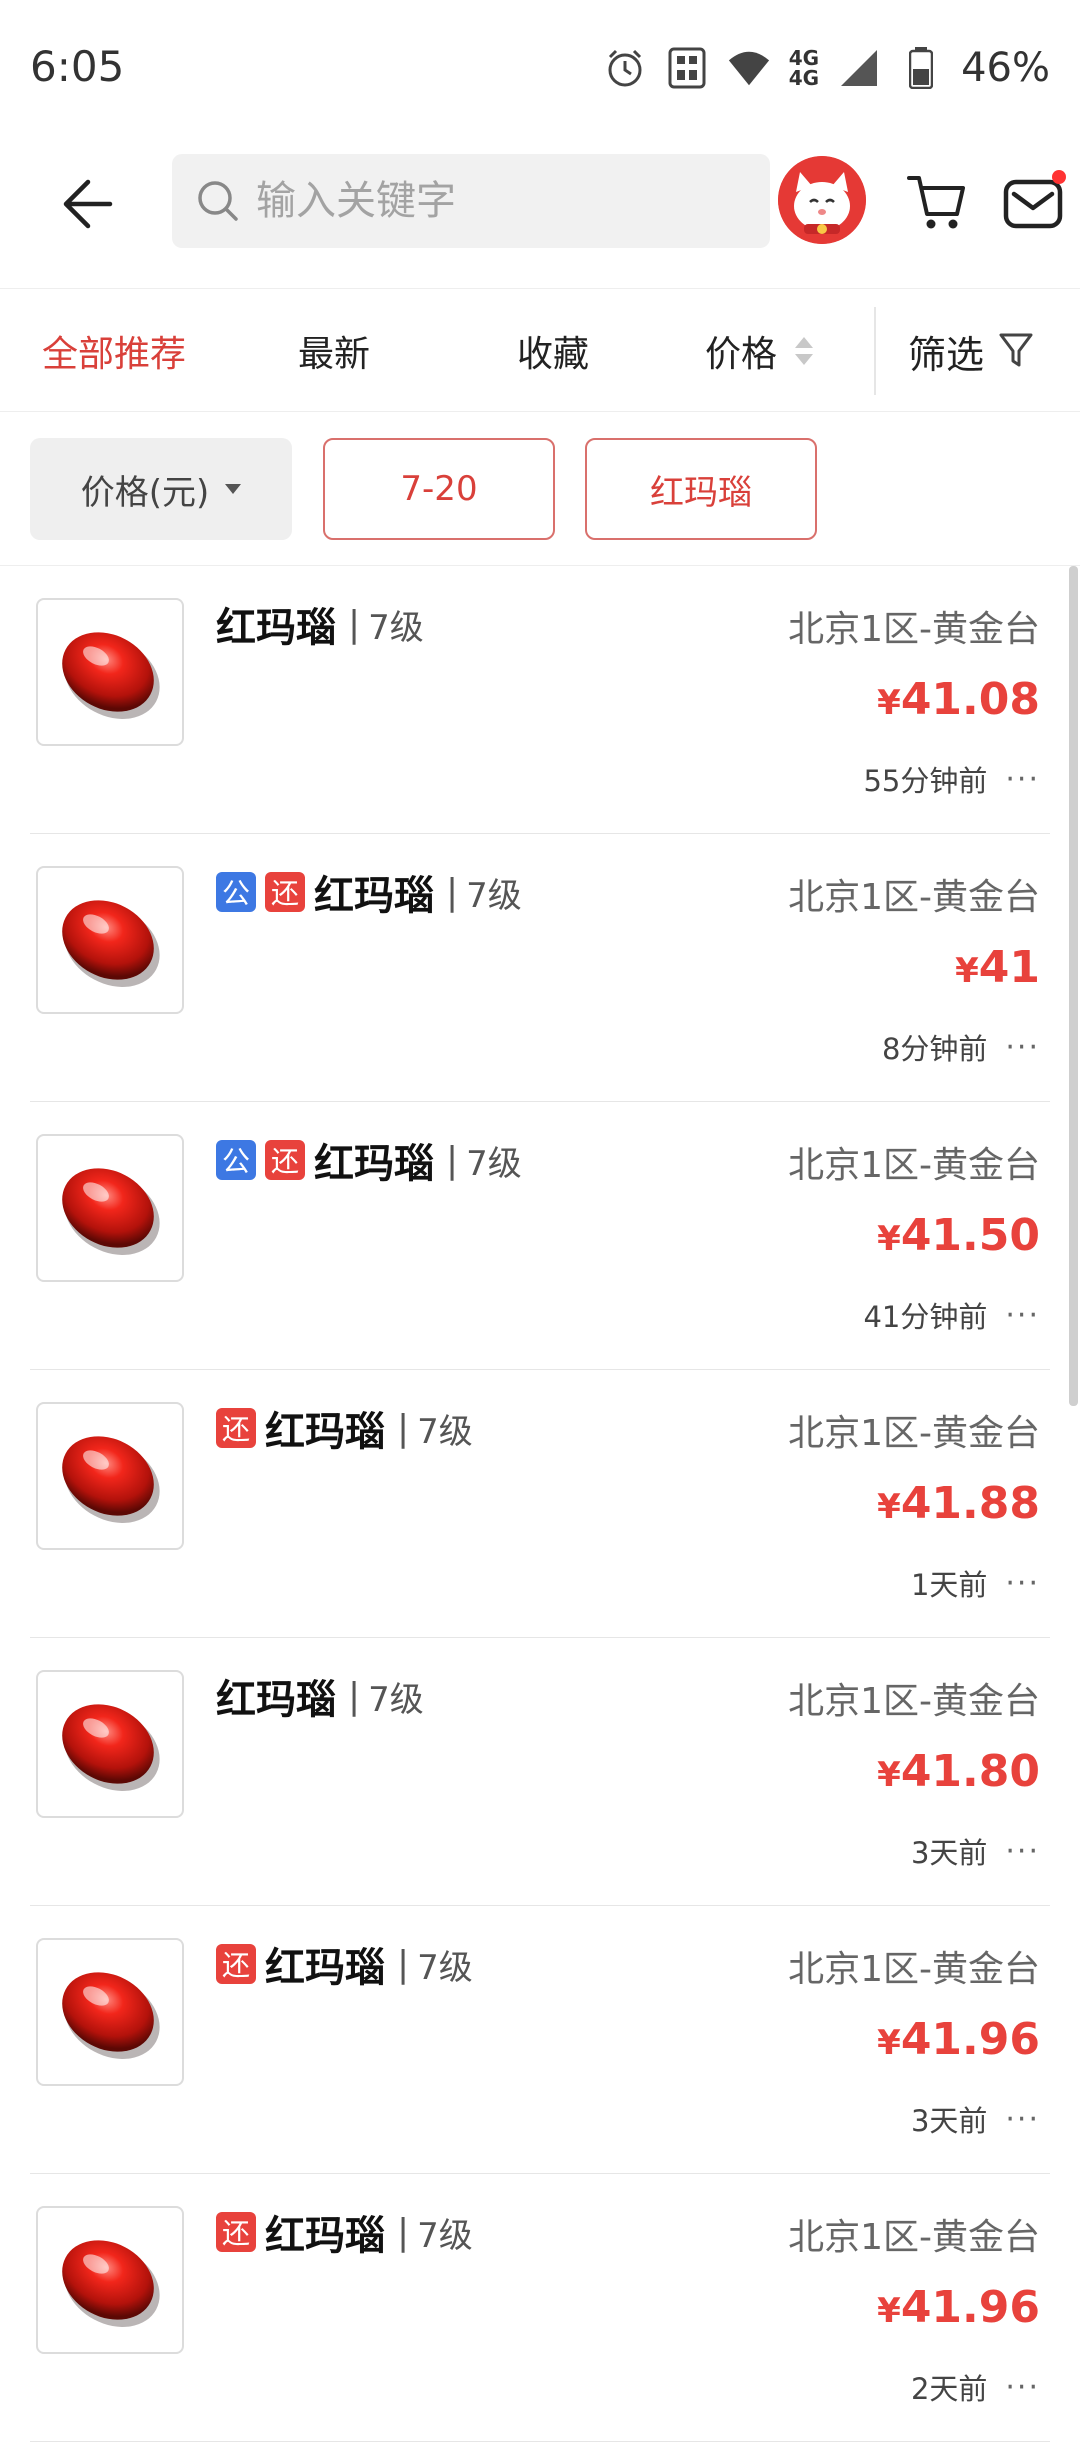 The height and width of the screenshot is (2460, 1080). Describe the element at coordinates (540, 2308) in the screenshot. I see `list-item: 还 红玛瑙 | 7级 北京1区-黄金台 ¥41.96 2天前 ···` at that location.